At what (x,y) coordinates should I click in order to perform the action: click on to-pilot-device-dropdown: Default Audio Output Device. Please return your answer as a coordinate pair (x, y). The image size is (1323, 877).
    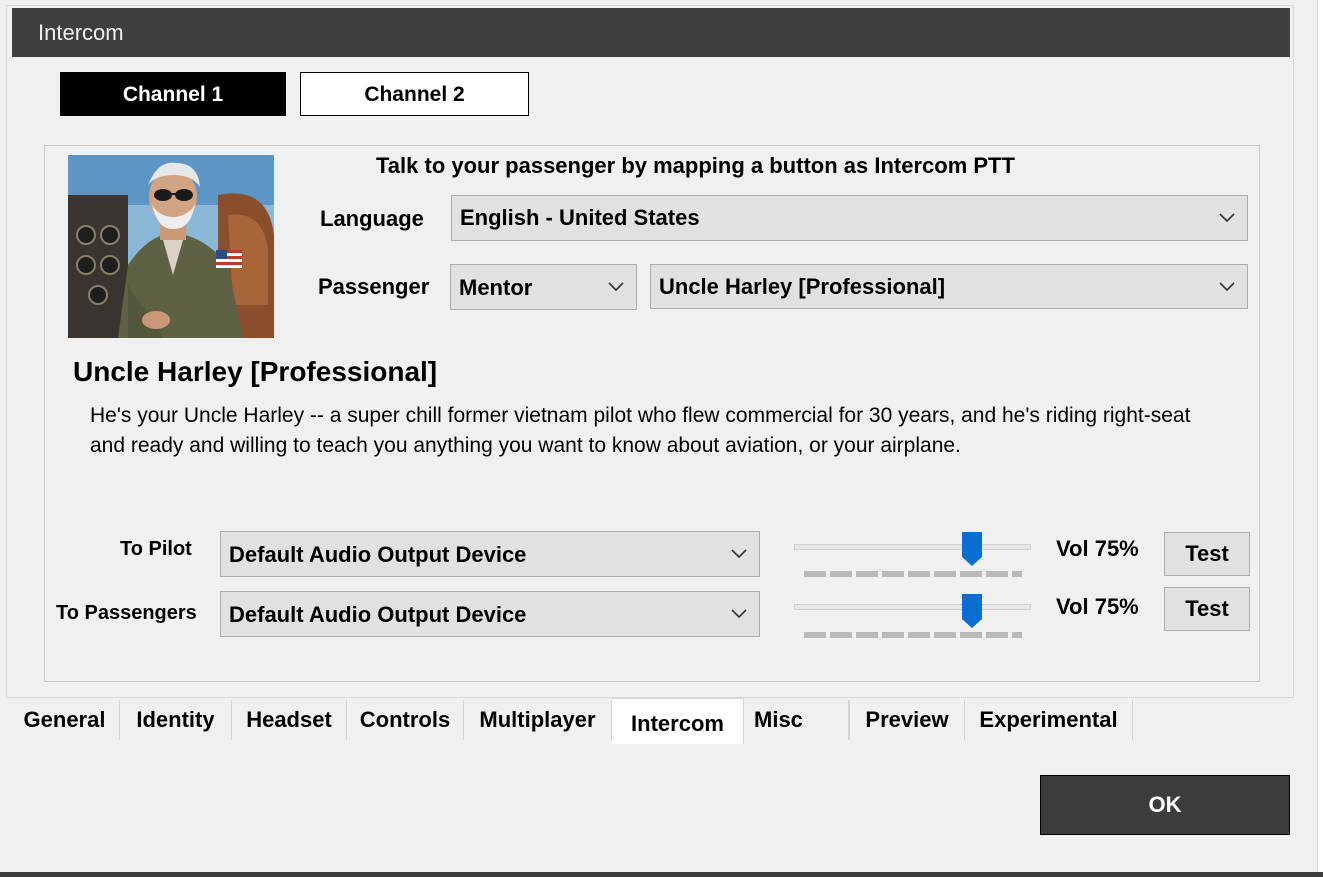
    Looking at the image, I should click on (490, 554).